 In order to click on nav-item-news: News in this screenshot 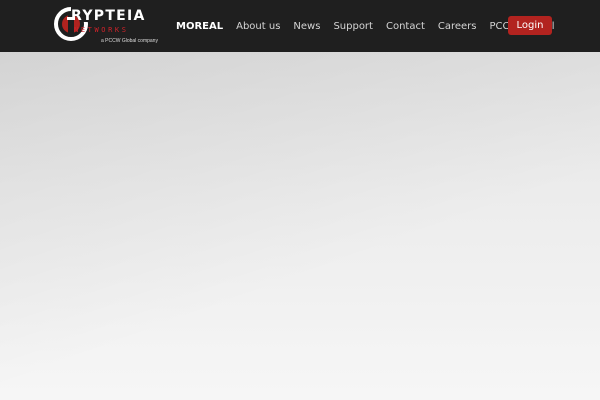, I will do `click(306, 26)`.